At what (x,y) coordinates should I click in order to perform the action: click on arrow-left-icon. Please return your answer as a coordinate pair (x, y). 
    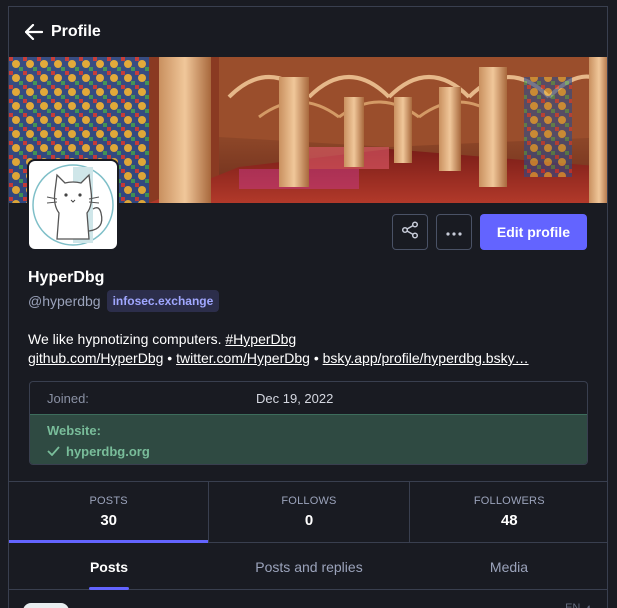
    Looking at the image, I should click on (34, 32).